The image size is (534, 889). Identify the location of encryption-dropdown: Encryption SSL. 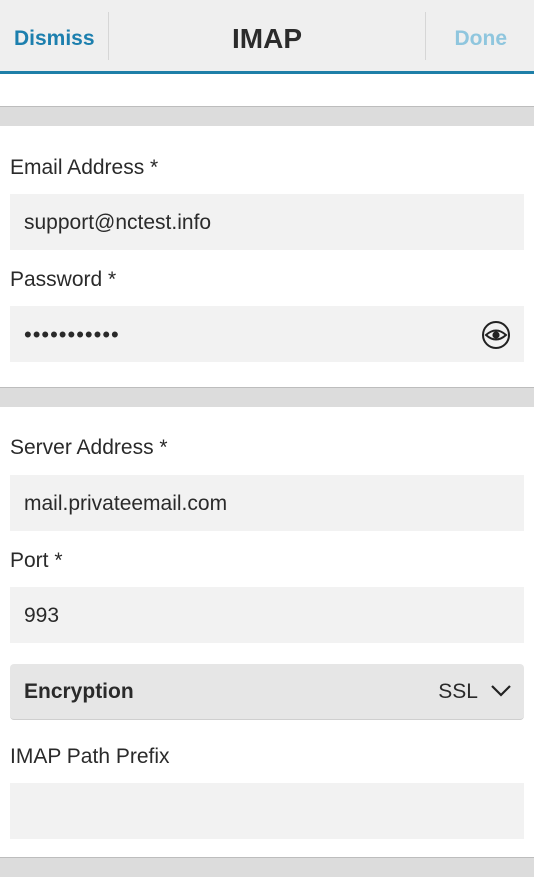
(267, 692).